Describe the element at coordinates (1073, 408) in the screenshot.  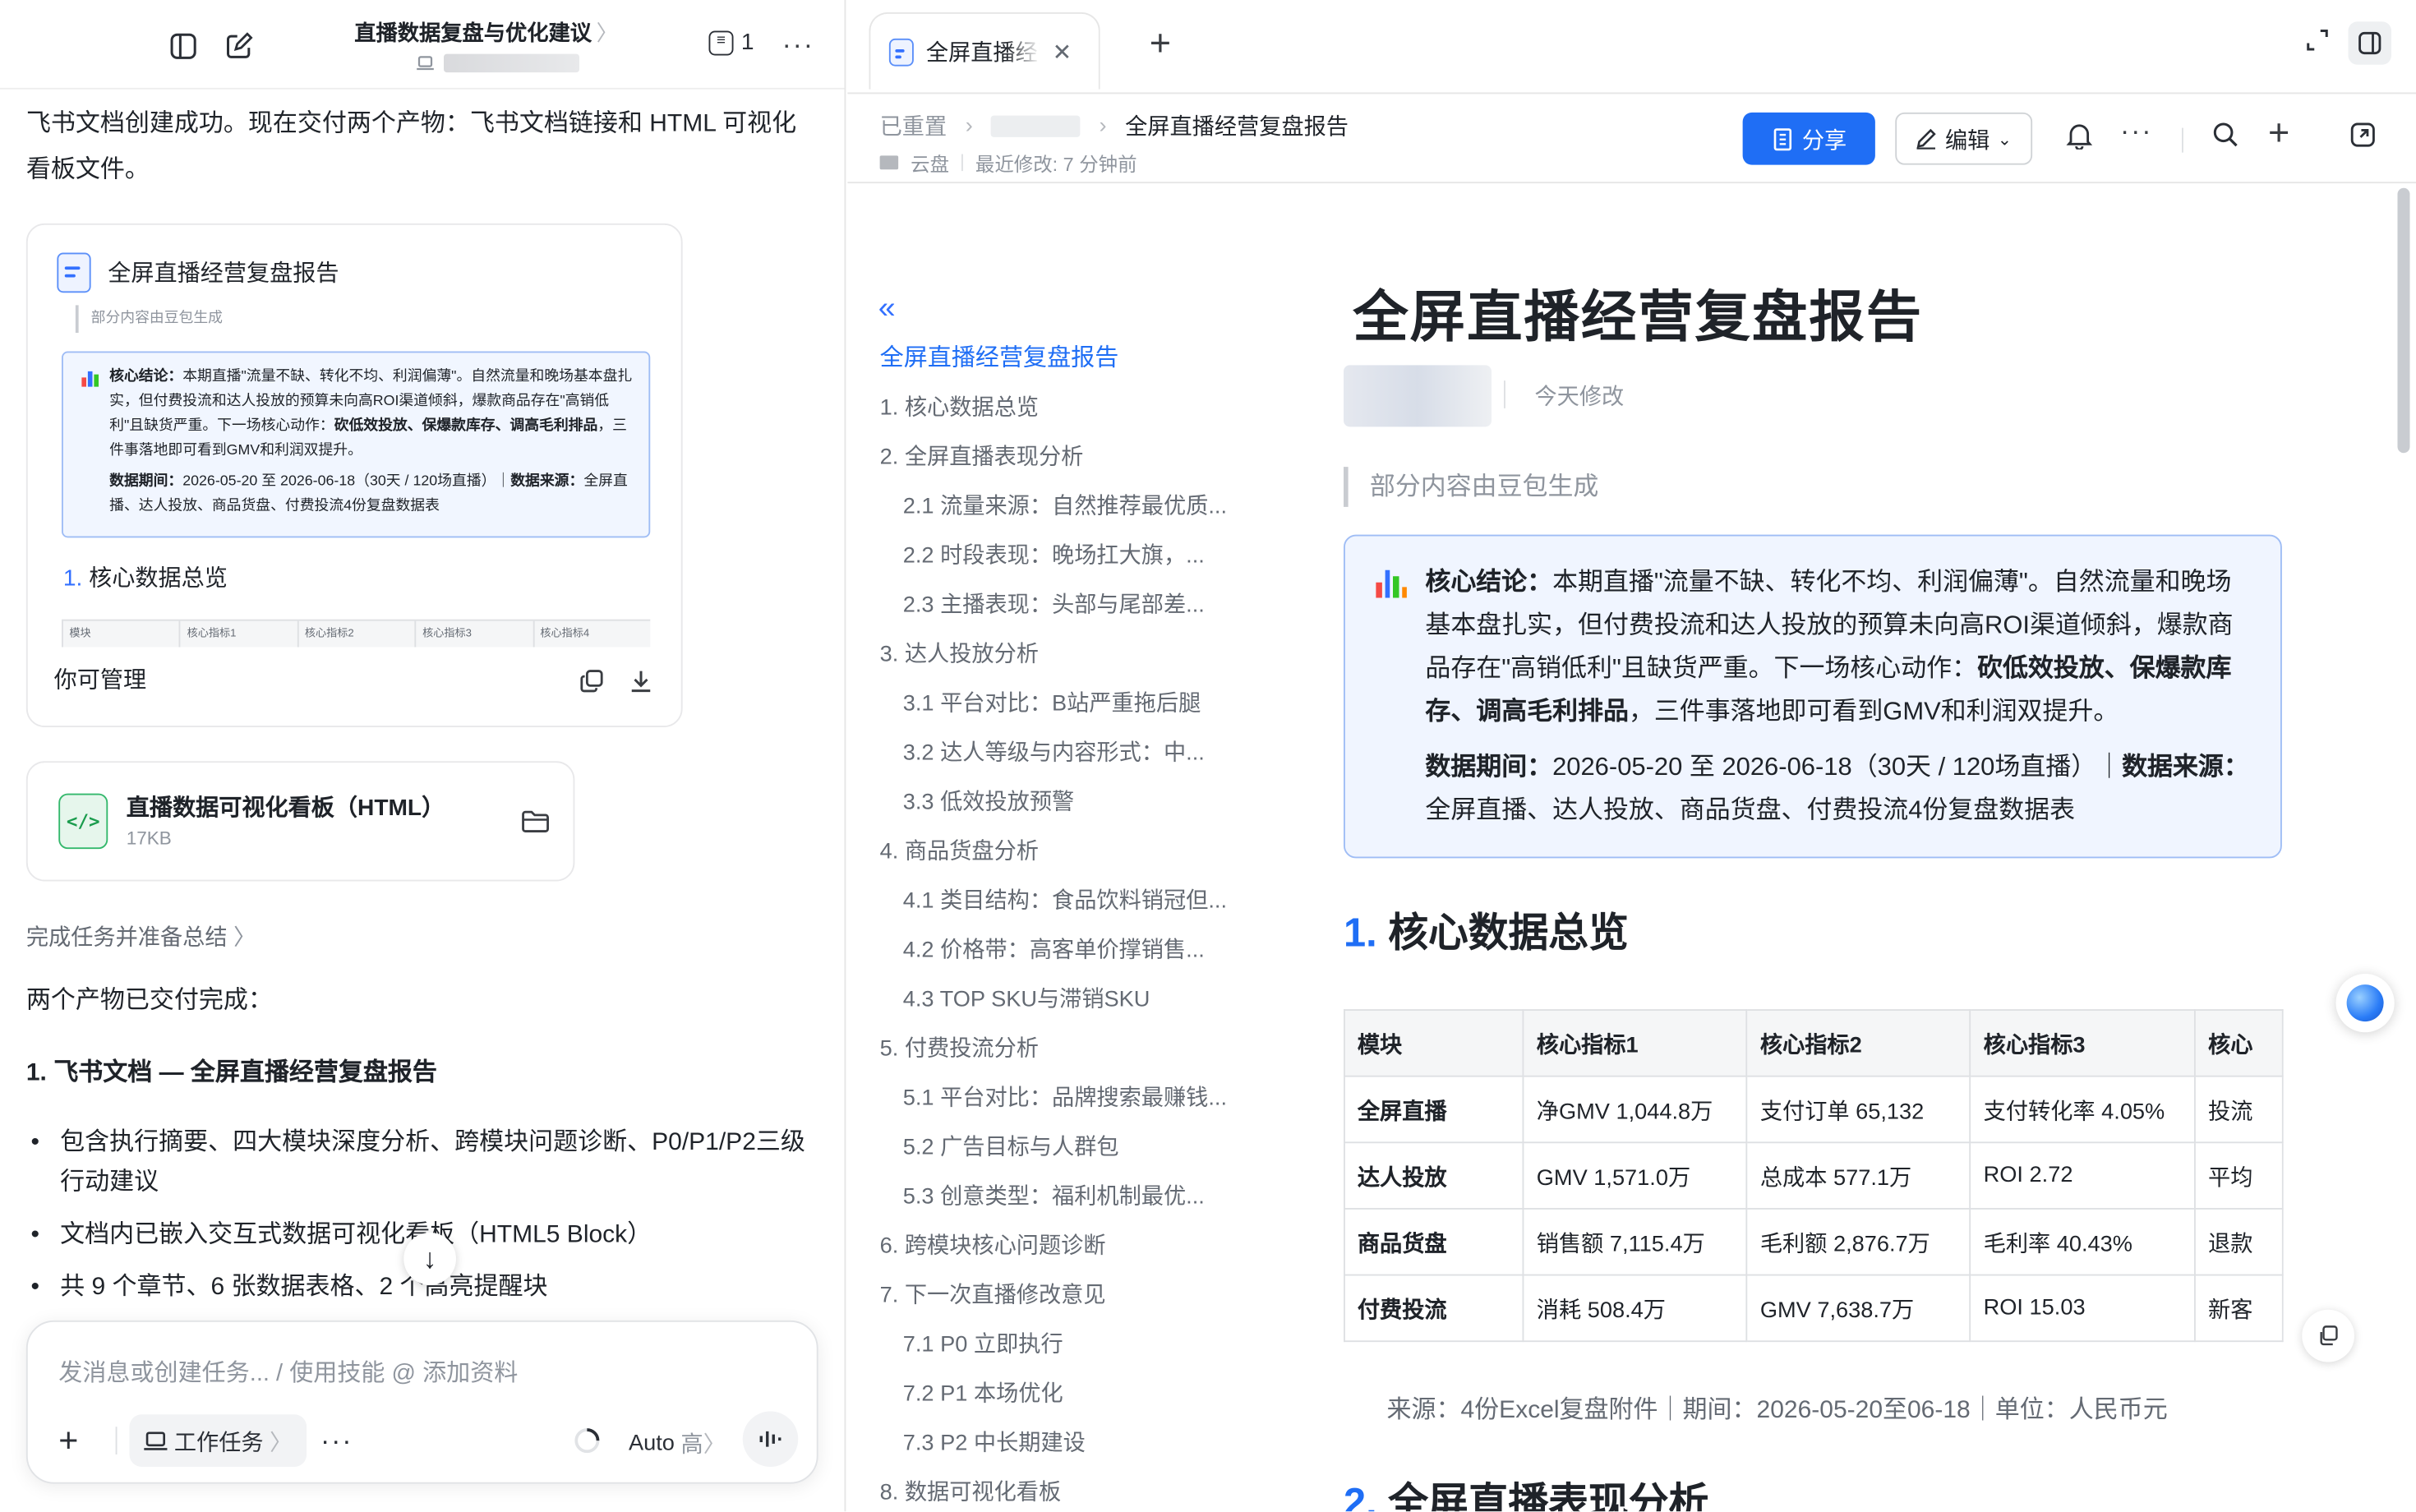
I see `outline-item: 1. 核心数据总览` at that location.